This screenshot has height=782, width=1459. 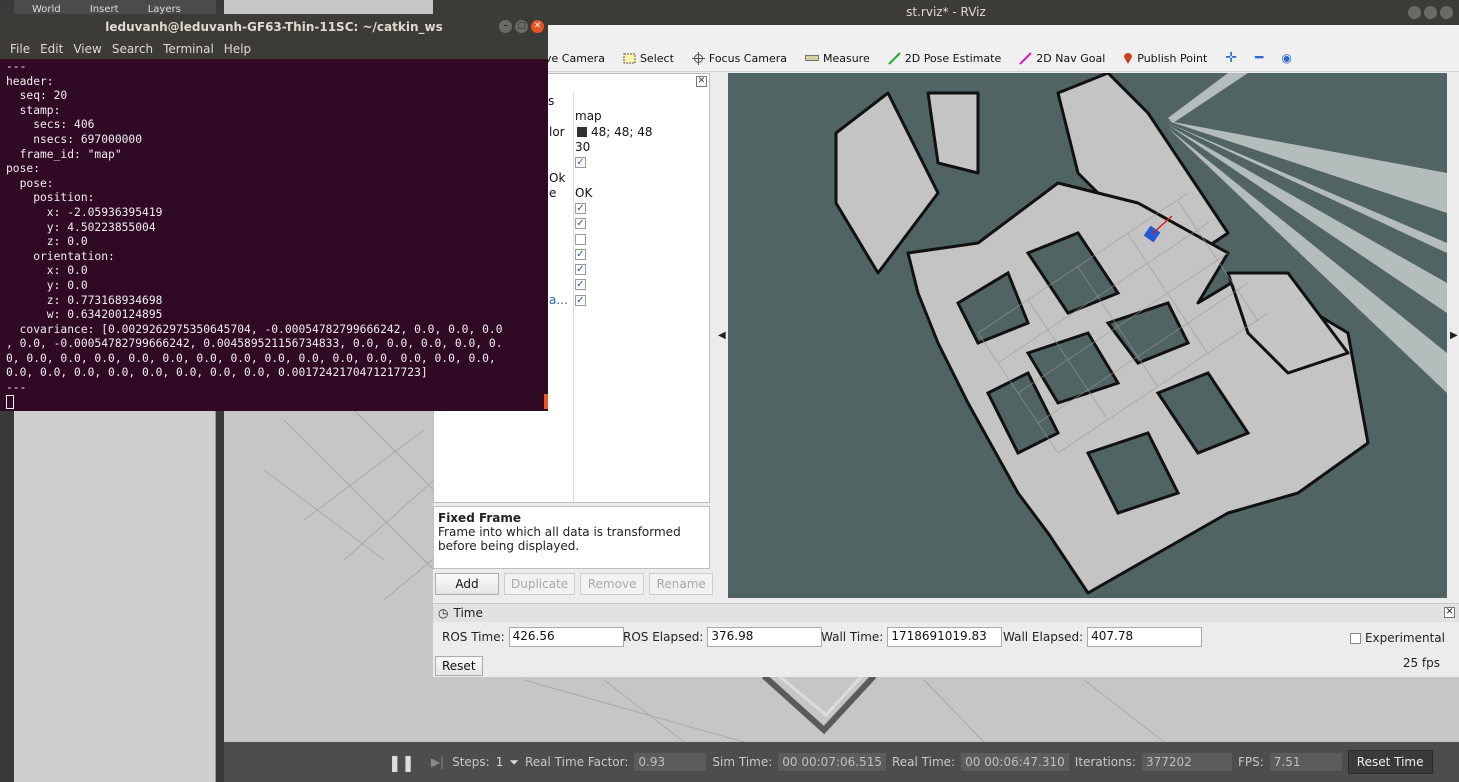 What do you see at coordinates (722, 335) in the screenshot?
I see `collapse-left-icon: ◀` at bounding box center [722, 335].